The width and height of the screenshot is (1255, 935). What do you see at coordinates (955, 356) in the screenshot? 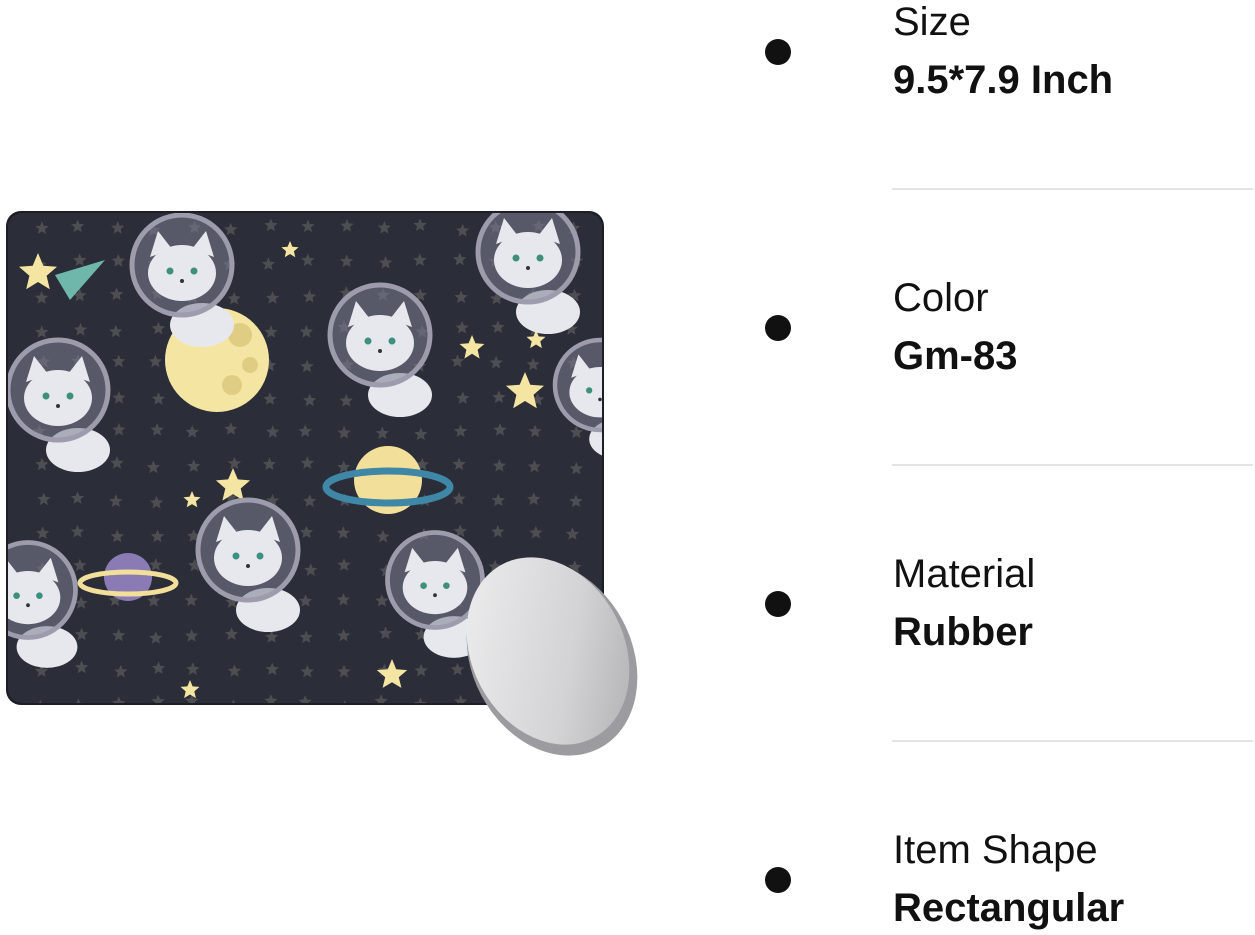
I see `spec-value: Gm-83` at bounding box center [955, 356].